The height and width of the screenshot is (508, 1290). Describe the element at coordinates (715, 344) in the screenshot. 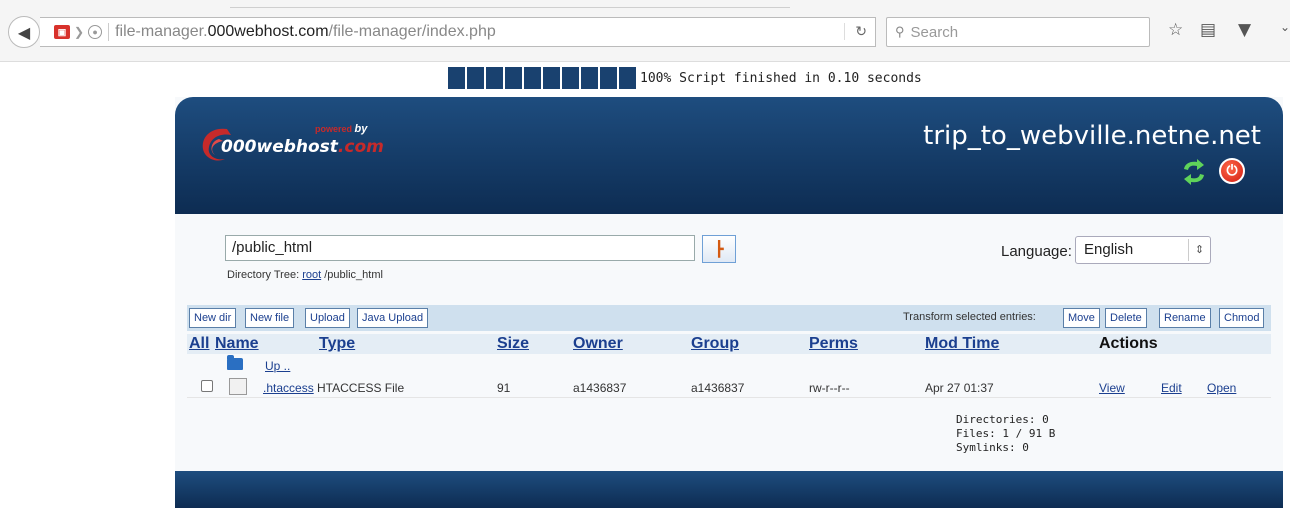

I see `sort-group-link: Group` at that location.